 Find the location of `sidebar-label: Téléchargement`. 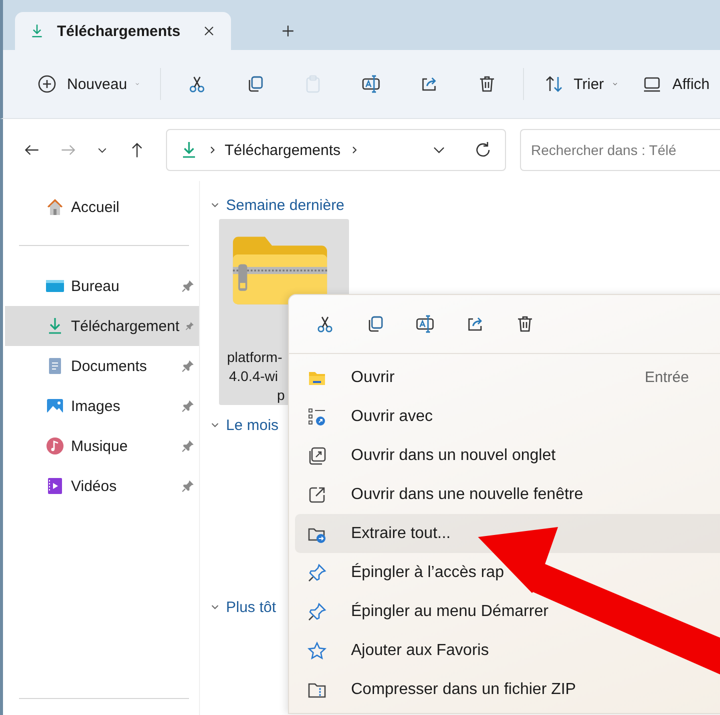

sidebar-label: Téléchargement is located at coordinates (125, 326).